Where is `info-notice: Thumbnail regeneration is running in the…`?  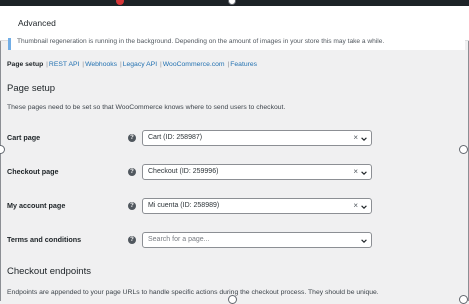
info-notice: Thumbnail regeneration is running in the… is located at coordinates (236, 44).